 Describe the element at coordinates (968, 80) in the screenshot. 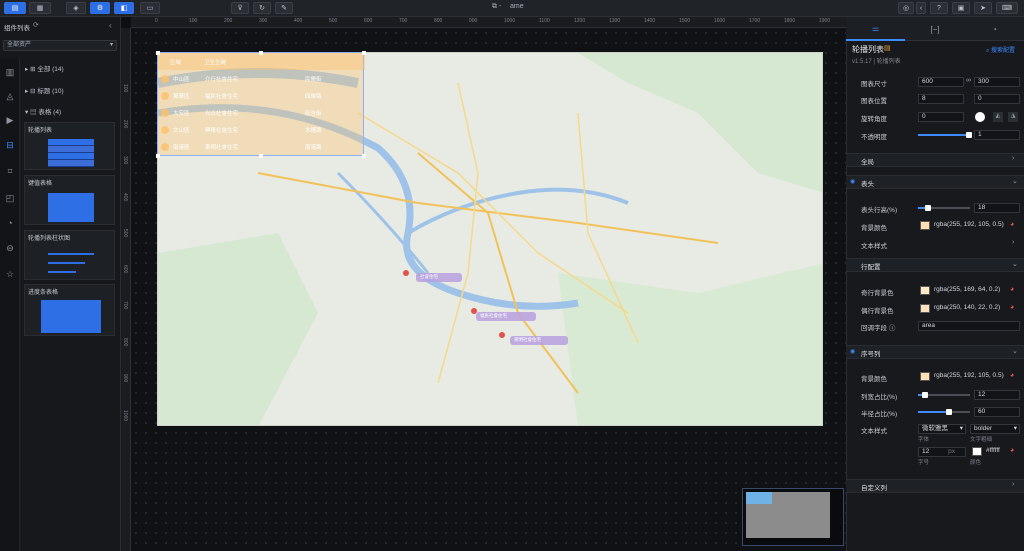

I see `link-icon: ∞` at that location.